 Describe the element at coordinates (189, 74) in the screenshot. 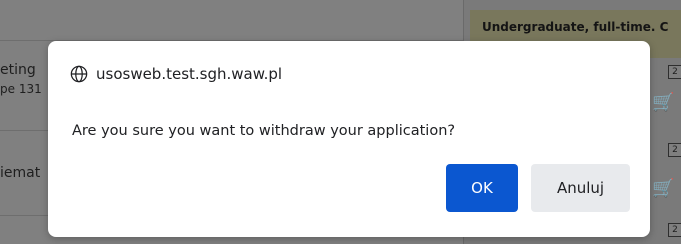

I see `dialog-origin-text: usosweb.test.sgh.waw.pl` at that location.